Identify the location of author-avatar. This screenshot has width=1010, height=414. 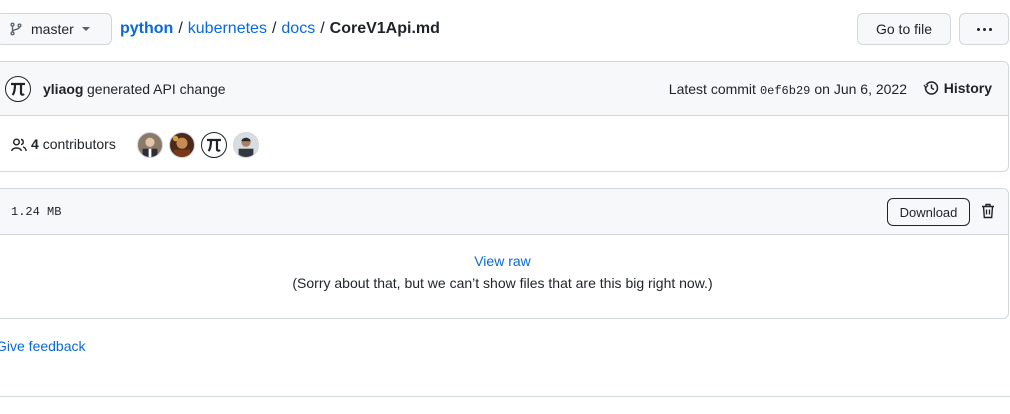
(18, 89).